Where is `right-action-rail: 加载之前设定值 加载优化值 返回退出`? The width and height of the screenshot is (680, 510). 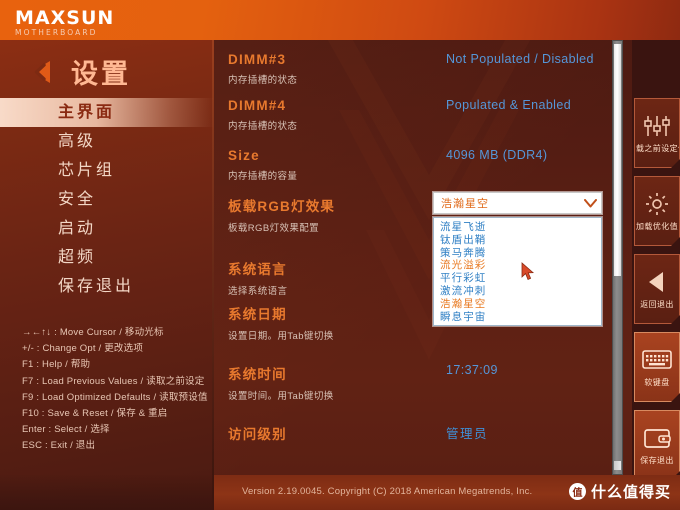 right-action-rail: 加载之前设定值 加载优化值 返回退出 is located at coordinates (656, 257).